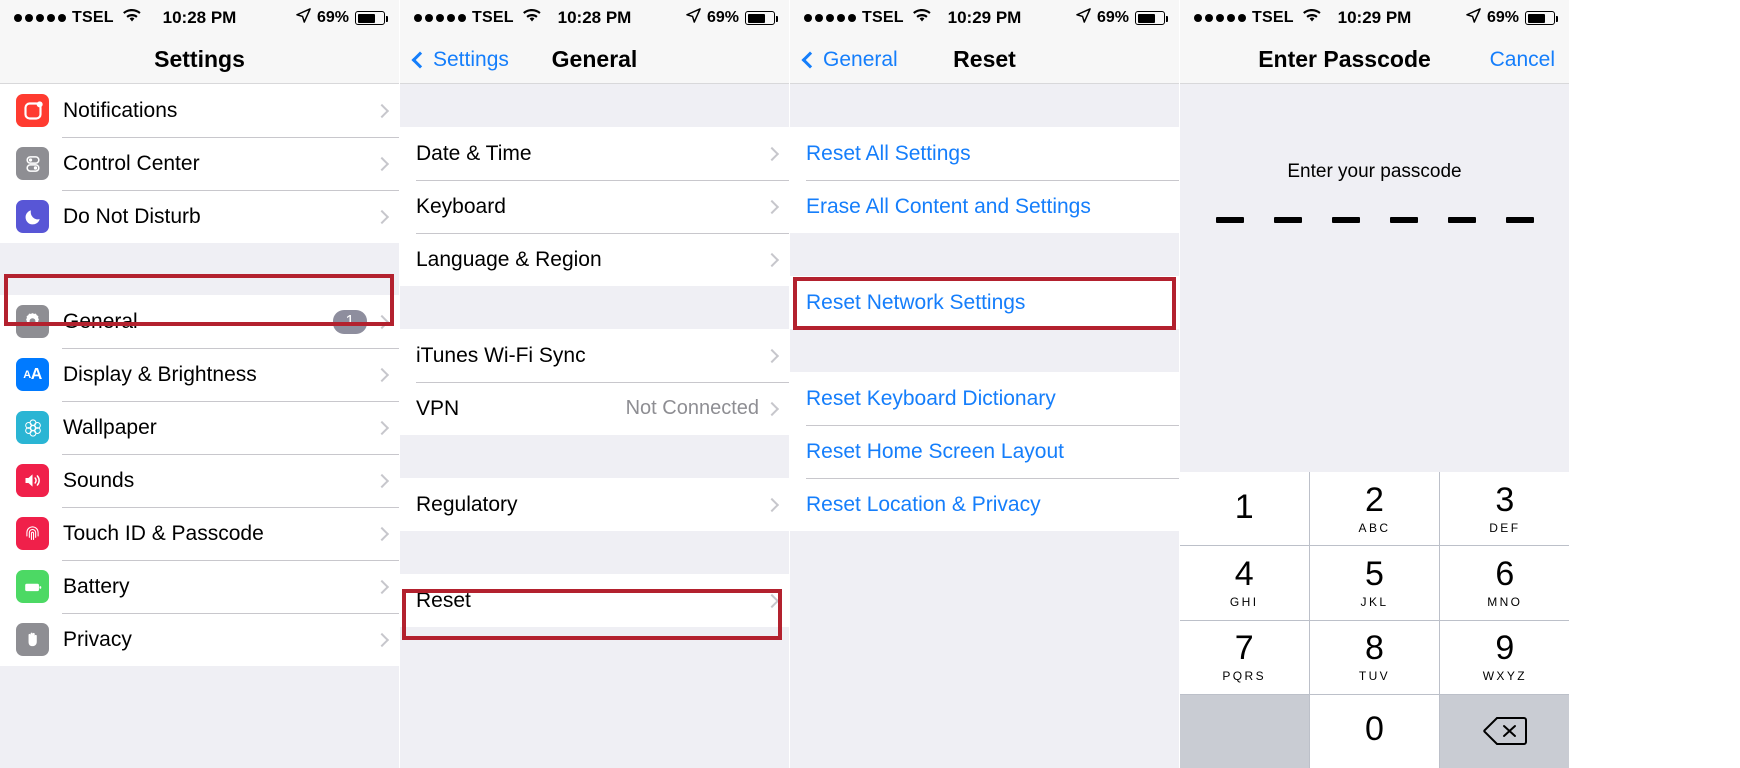 This screenshot has width=1740, height=768. I want to click on status-bar: TSEL 10:28 PM 69%, so click(594, 18).